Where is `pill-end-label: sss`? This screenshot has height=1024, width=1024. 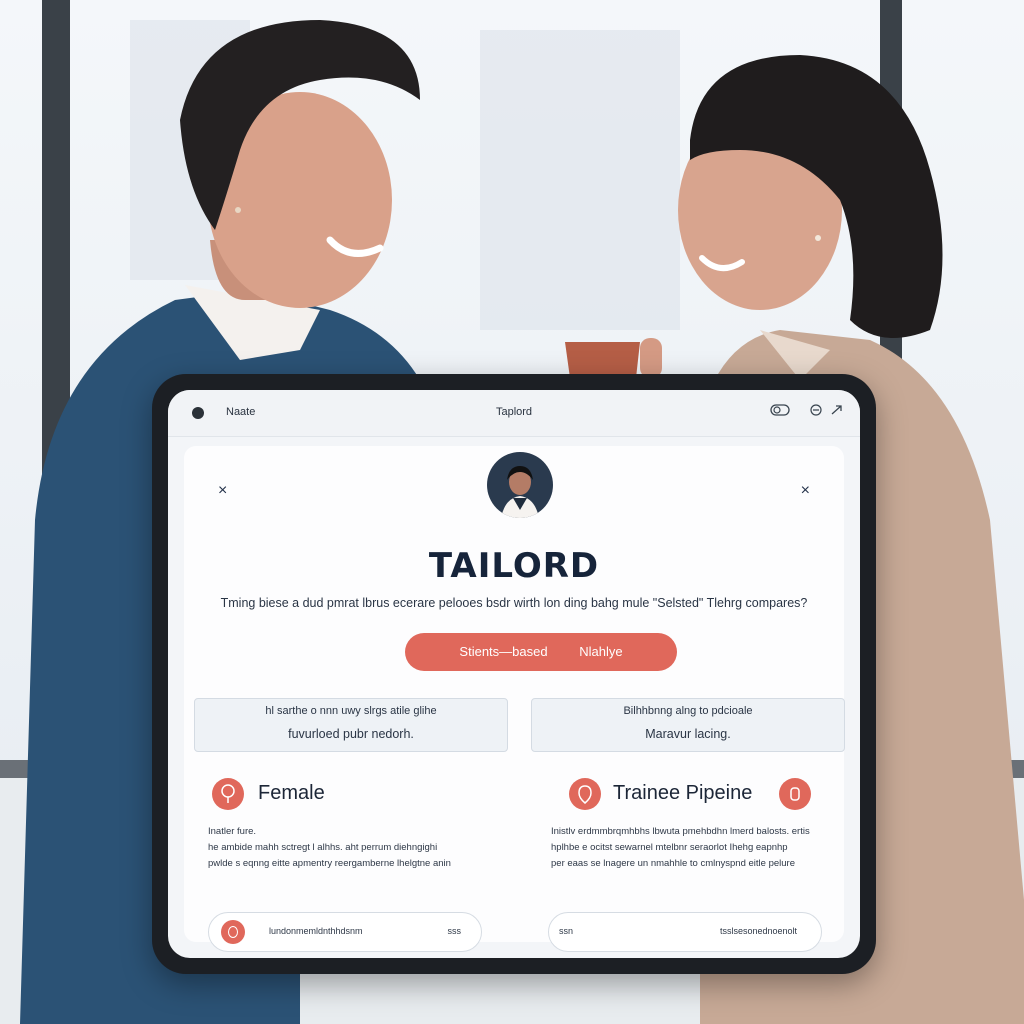
pill-end-label: sss is located at coordinates (454, 931).